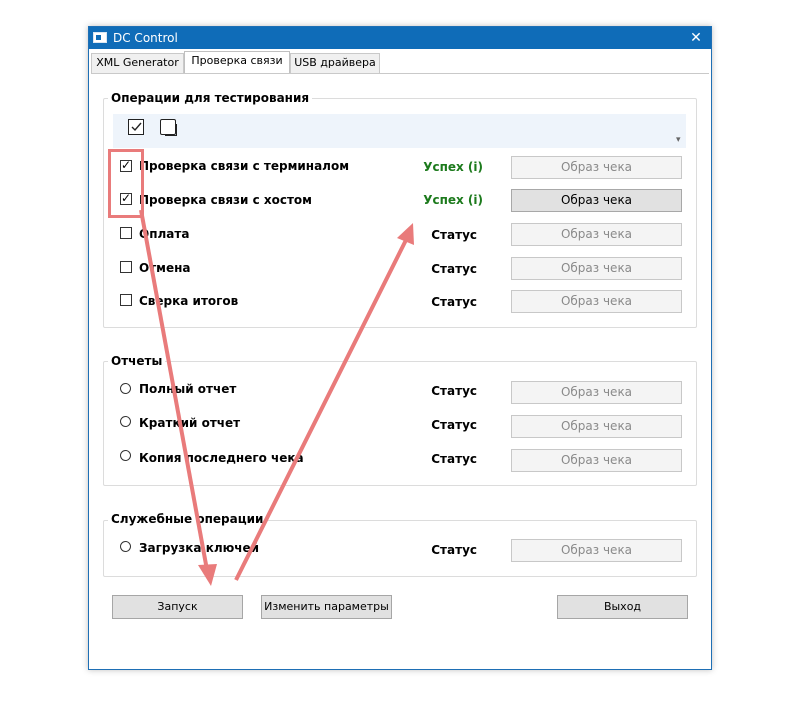  I want to click on annotation-arrowhead-down, so click(207, 575).